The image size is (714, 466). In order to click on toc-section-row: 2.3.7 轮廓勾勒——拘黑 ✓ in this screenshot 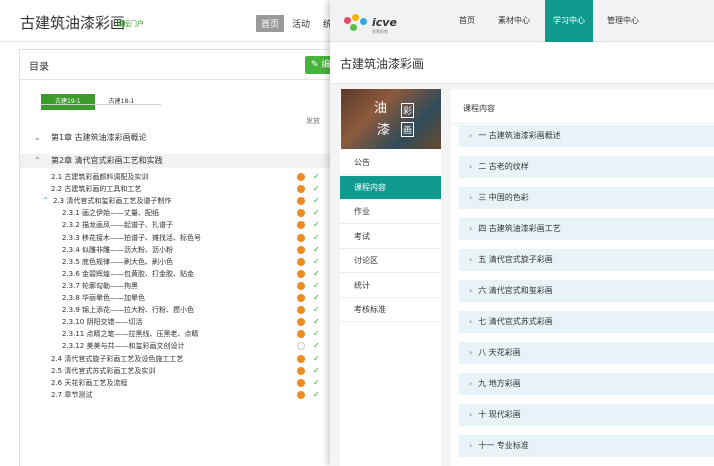, I will do `click(175, 286)`.